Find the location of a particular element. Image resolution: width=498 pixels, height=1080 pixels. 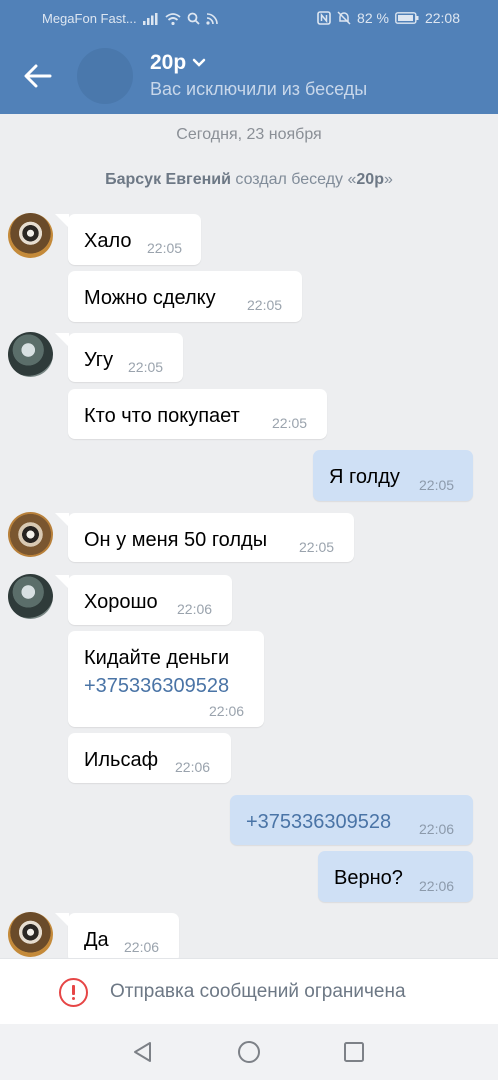

message-text: Можно сделку is located at coordinates (150, 298).